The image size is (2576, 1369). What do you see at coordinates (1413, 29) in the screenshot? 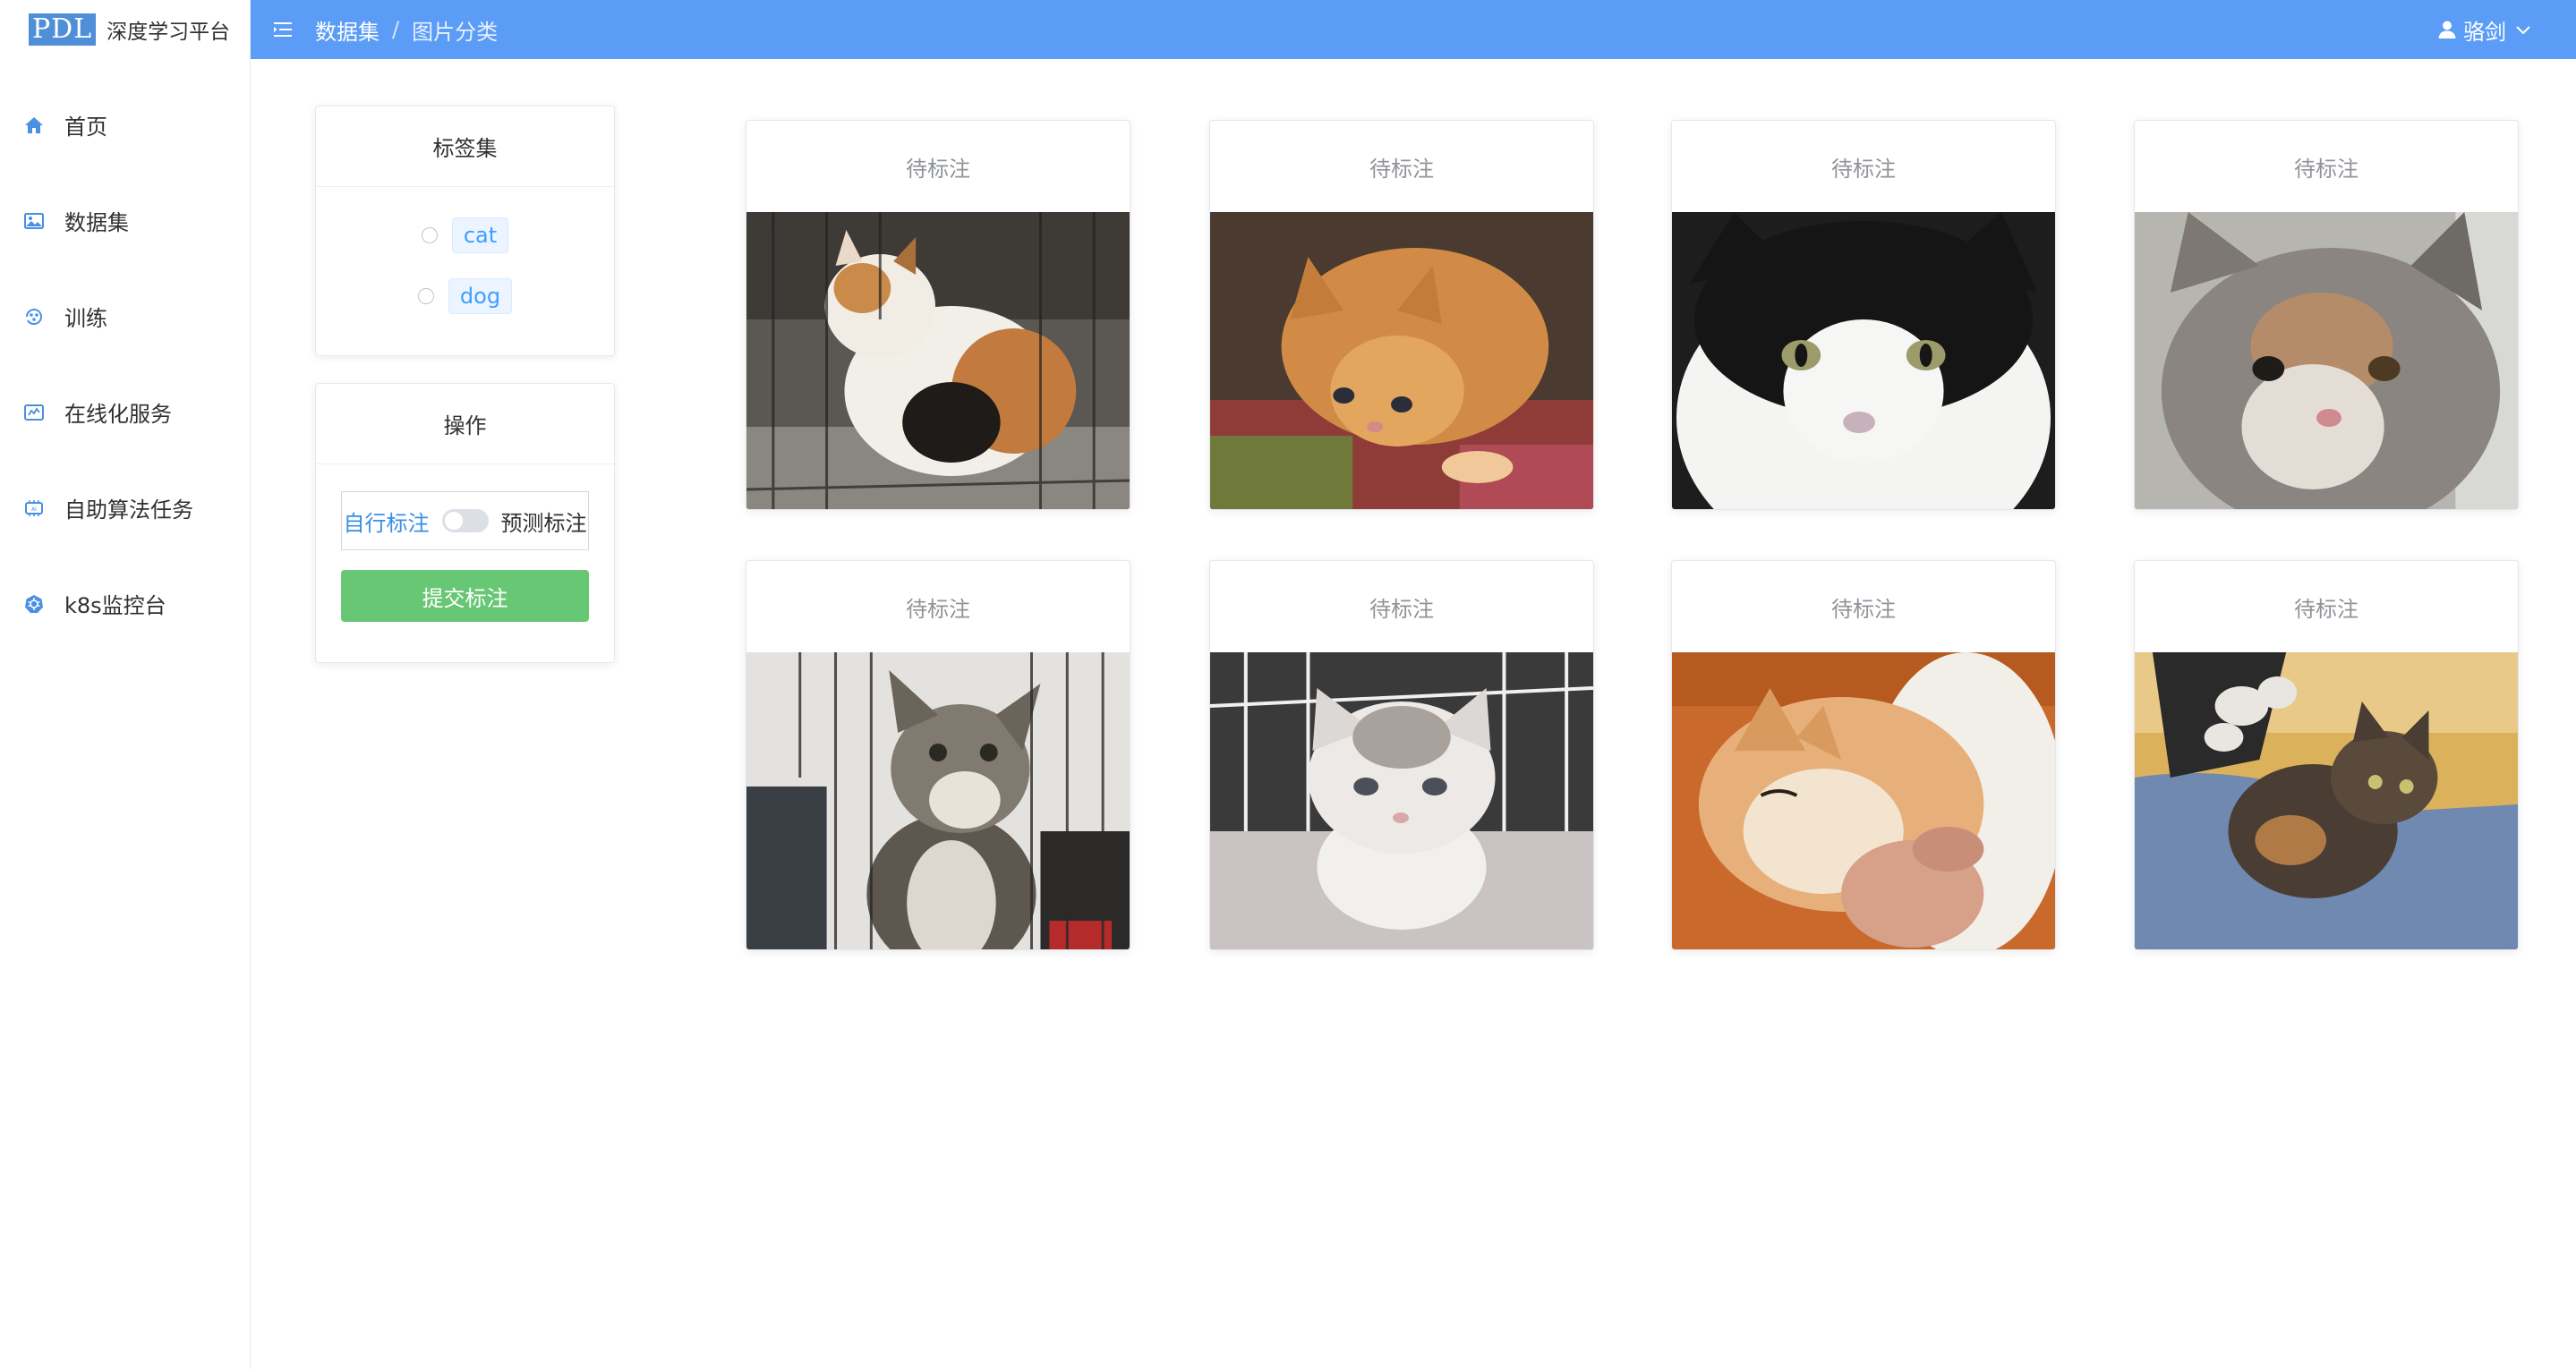
I see `top-header: 数据集 / 图片分类 骆剑` at bounding box center [1413, 29].